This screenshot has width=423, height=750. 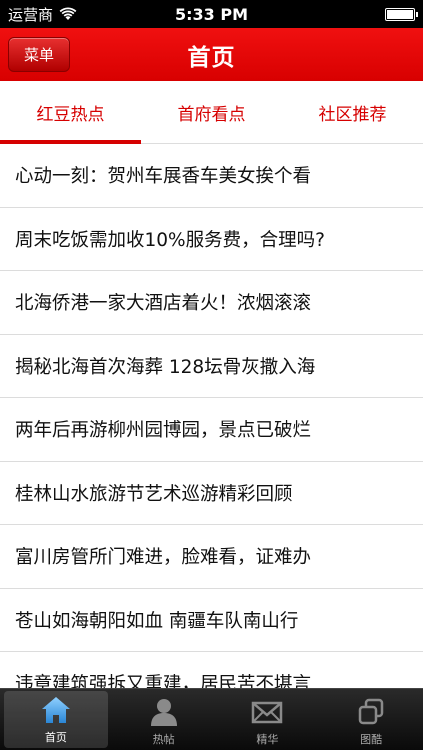 I want to click on list-item: 苍山如海朝阳如血 南疆车队南山行, so click(x=211, y=620).